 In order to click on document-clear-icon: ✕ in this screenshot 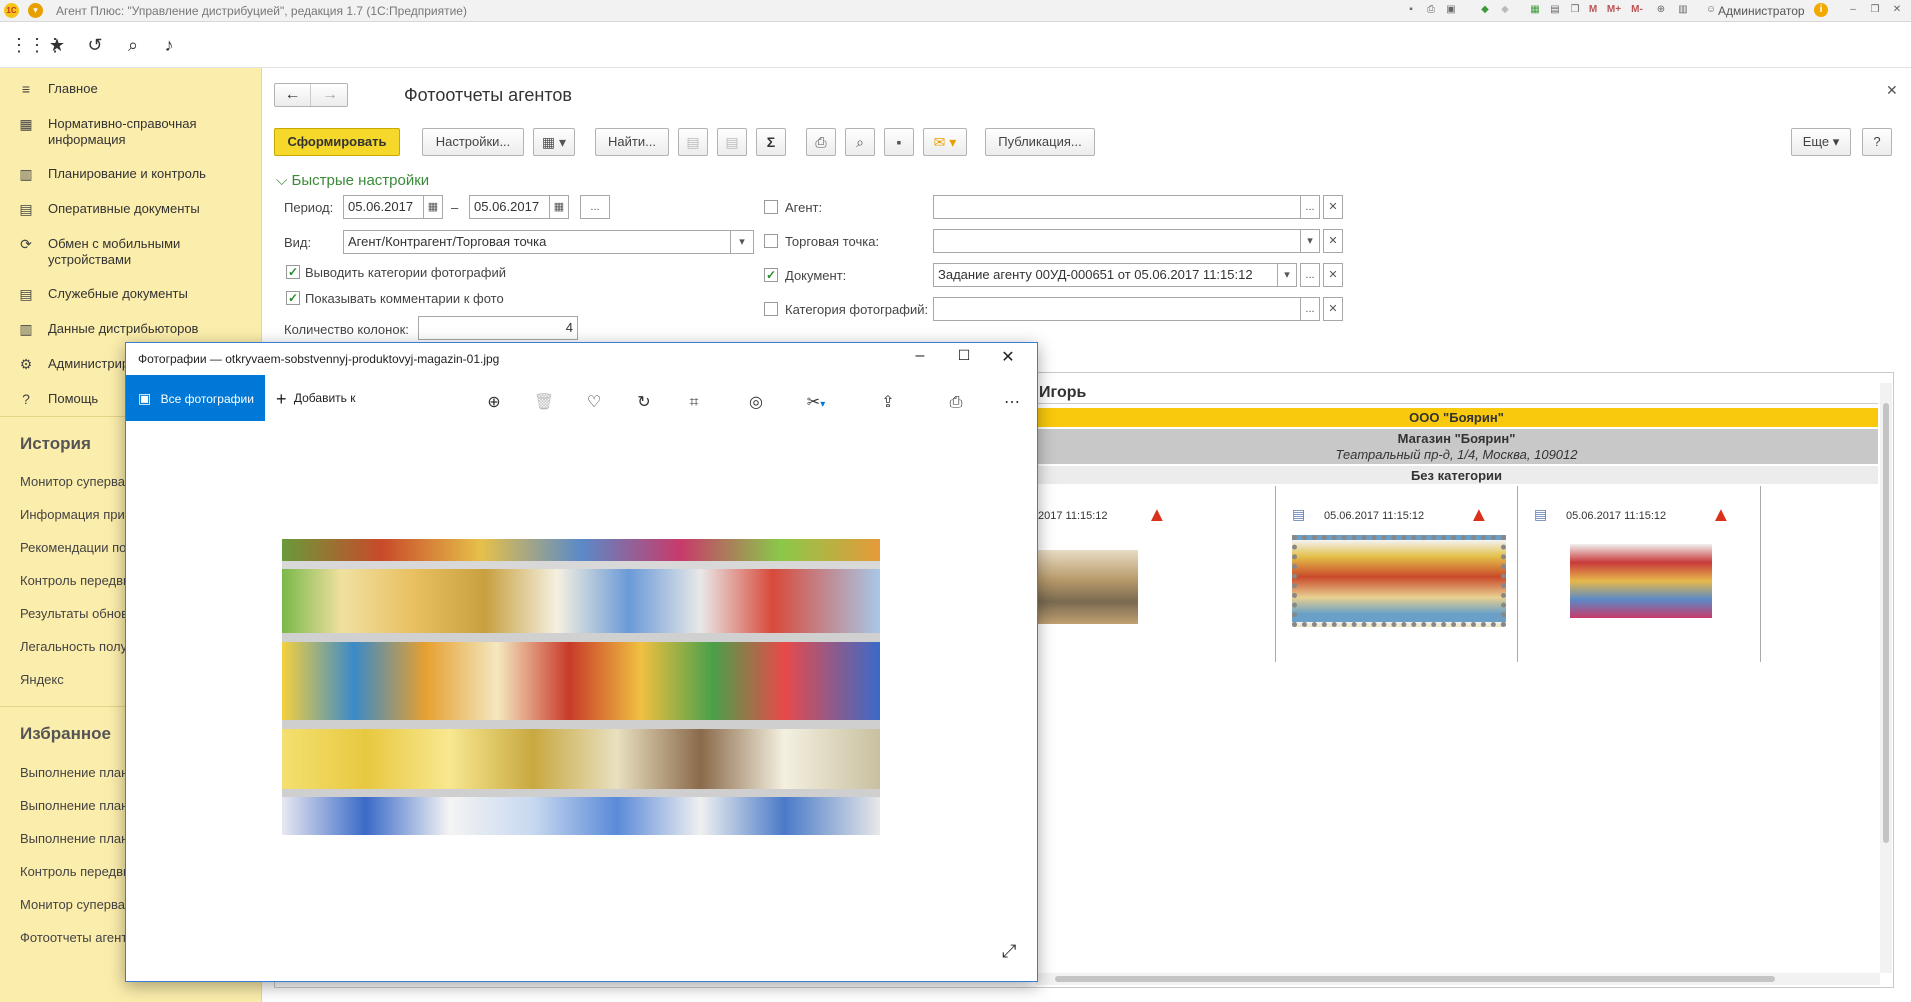, I will do `click(1333, 275)`.